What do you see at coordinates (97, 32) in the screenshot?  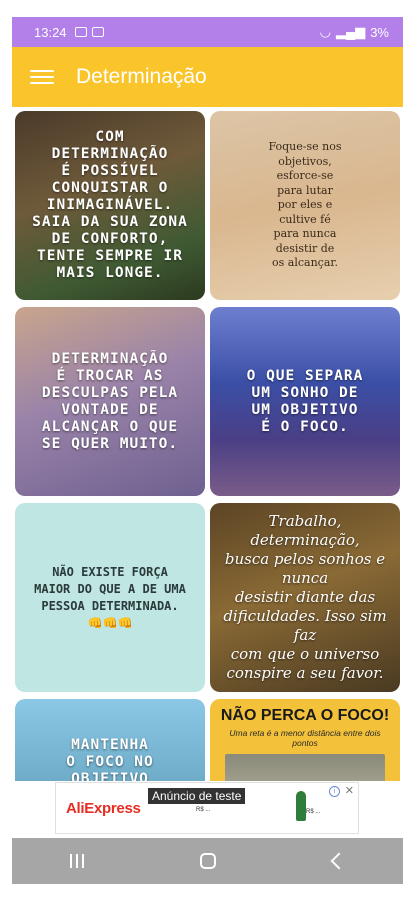 I see `notification-icon` at bounding box center [97, 32].